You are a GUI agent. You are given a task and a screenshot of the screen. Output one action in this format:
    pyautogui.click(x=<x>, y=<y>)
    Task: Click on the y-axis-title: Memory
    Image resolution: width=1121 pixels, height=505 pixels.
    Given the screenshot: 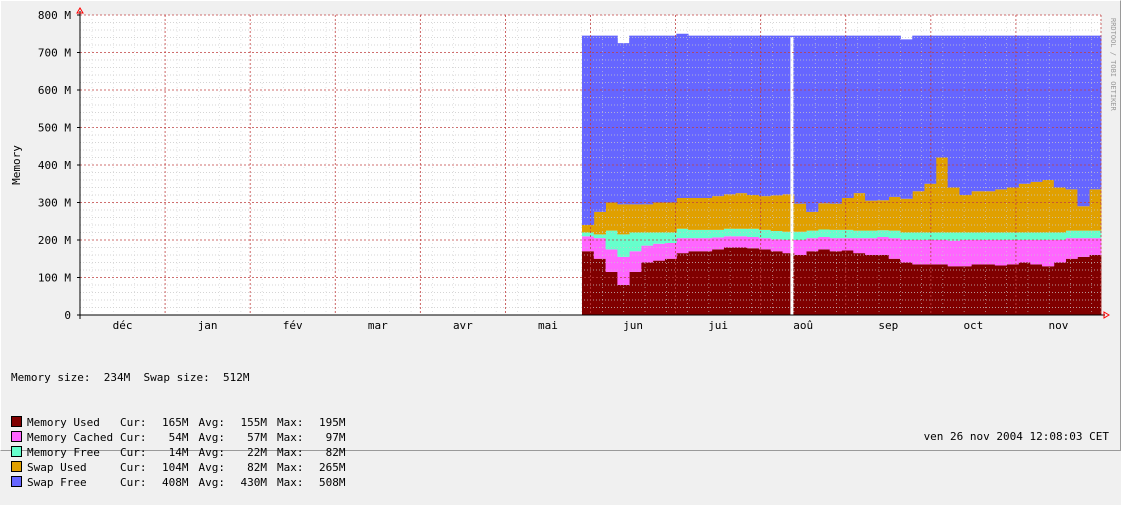 What is the action you would take?
    pyautogui.click(x=16, y=165)
    